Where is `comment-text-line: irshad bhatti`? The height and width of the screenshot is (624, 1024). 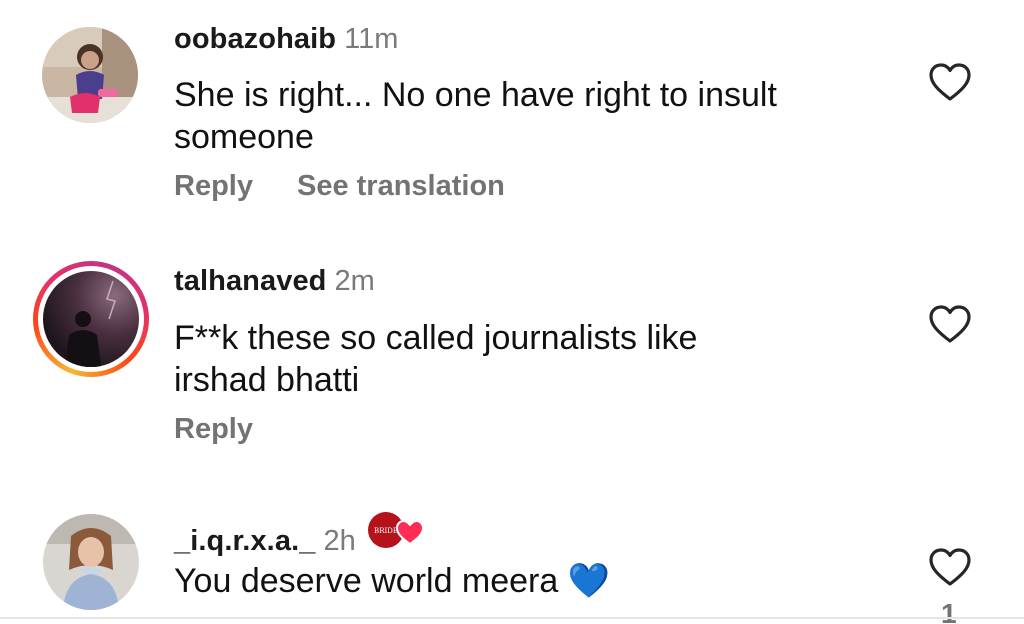 comment-text-line: irshad bhatti is located at coordinates (267, 380).